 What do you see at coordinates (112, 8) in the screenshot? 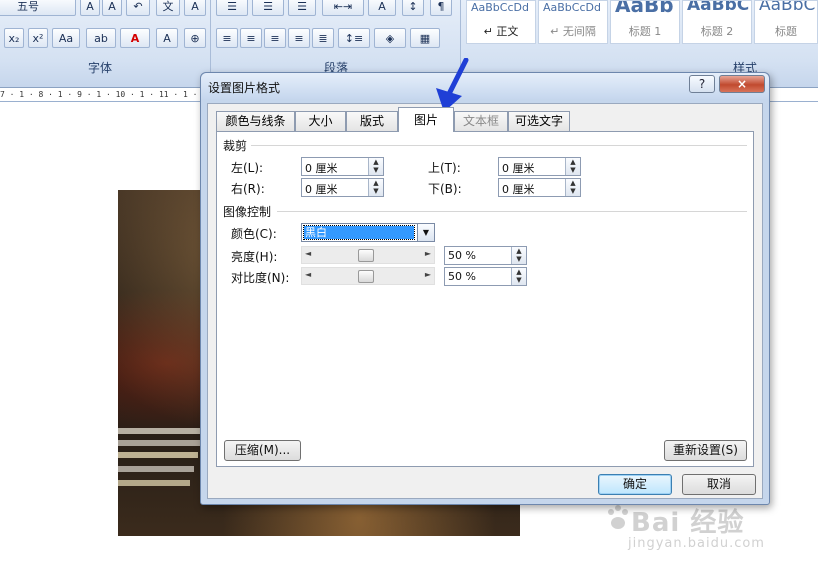
I see `shrink-font-button: A` at bounding box center [112, 8].